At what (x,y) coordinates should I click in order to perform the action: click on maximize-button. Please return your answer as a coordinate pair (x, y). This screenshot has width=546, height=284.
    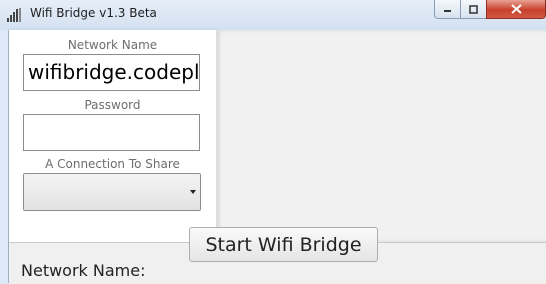
    Looking at the image, I should click on (473, 9).